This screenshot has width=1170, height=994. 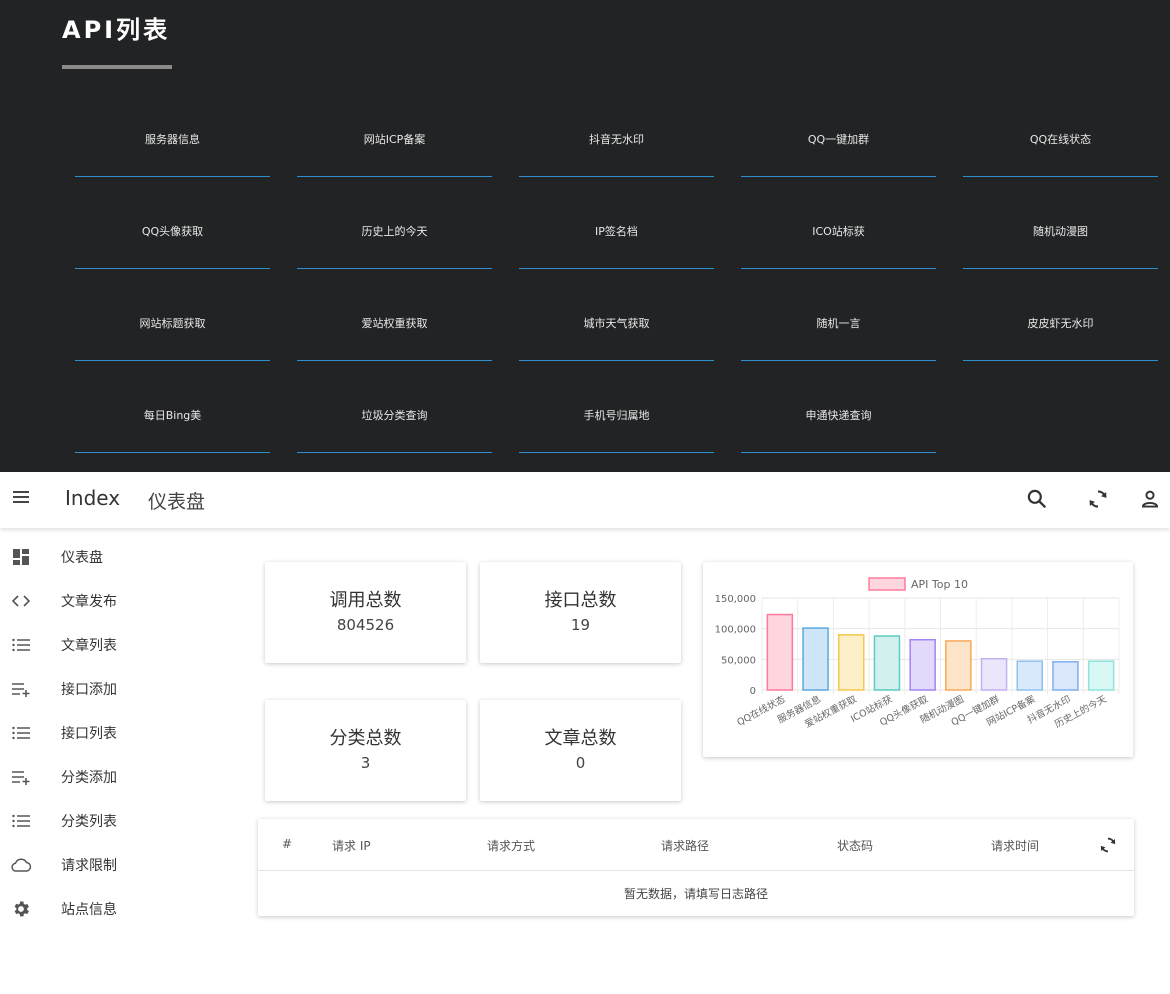 I want to click on sidebar-item: 文章列表, so click(x=100, y=645).